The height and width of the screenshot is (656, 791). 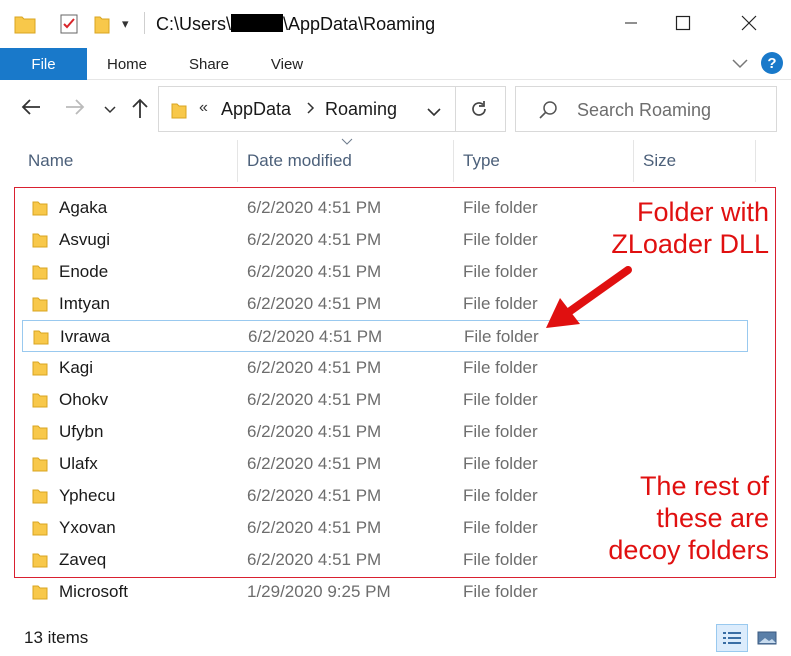 I want to click on properties-icon, so click(x=69, y=26).